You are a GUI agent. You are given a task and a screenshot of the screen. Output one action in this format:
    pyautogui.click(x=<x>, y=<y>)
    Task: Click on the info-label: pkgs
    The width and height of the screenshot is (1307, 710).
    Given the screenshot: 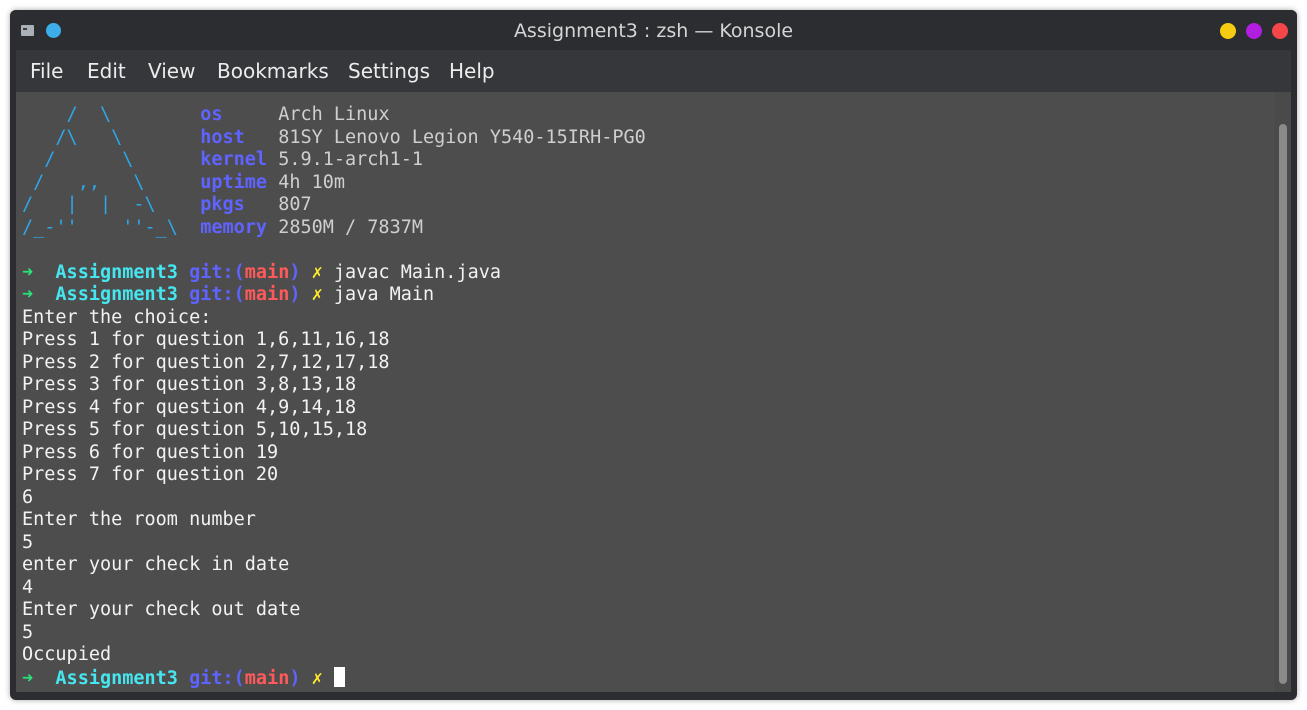 What is the action you would take?
    pyautogui.click(x=222, y=204)
    